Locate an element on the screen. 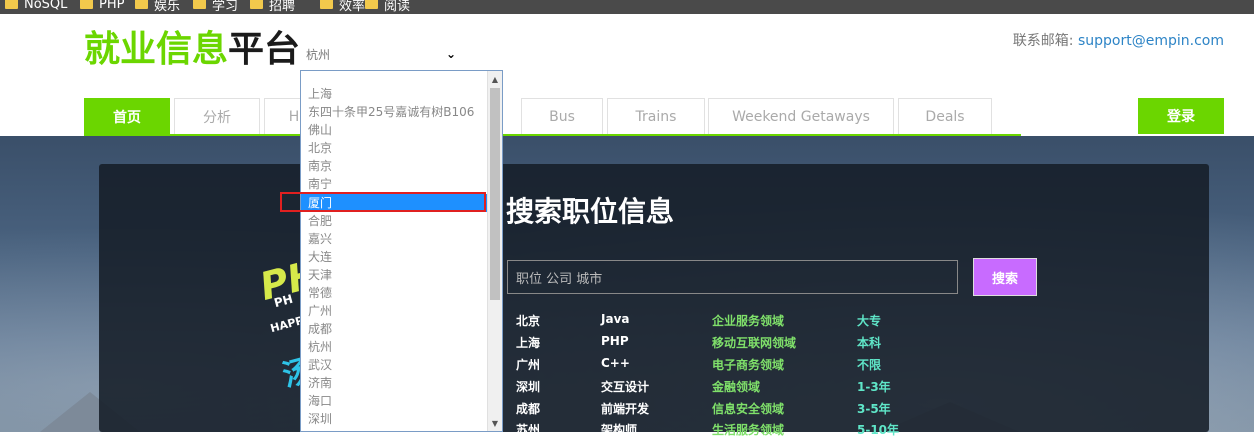  tab-trains: Trains is located at coordinates (656, 116).